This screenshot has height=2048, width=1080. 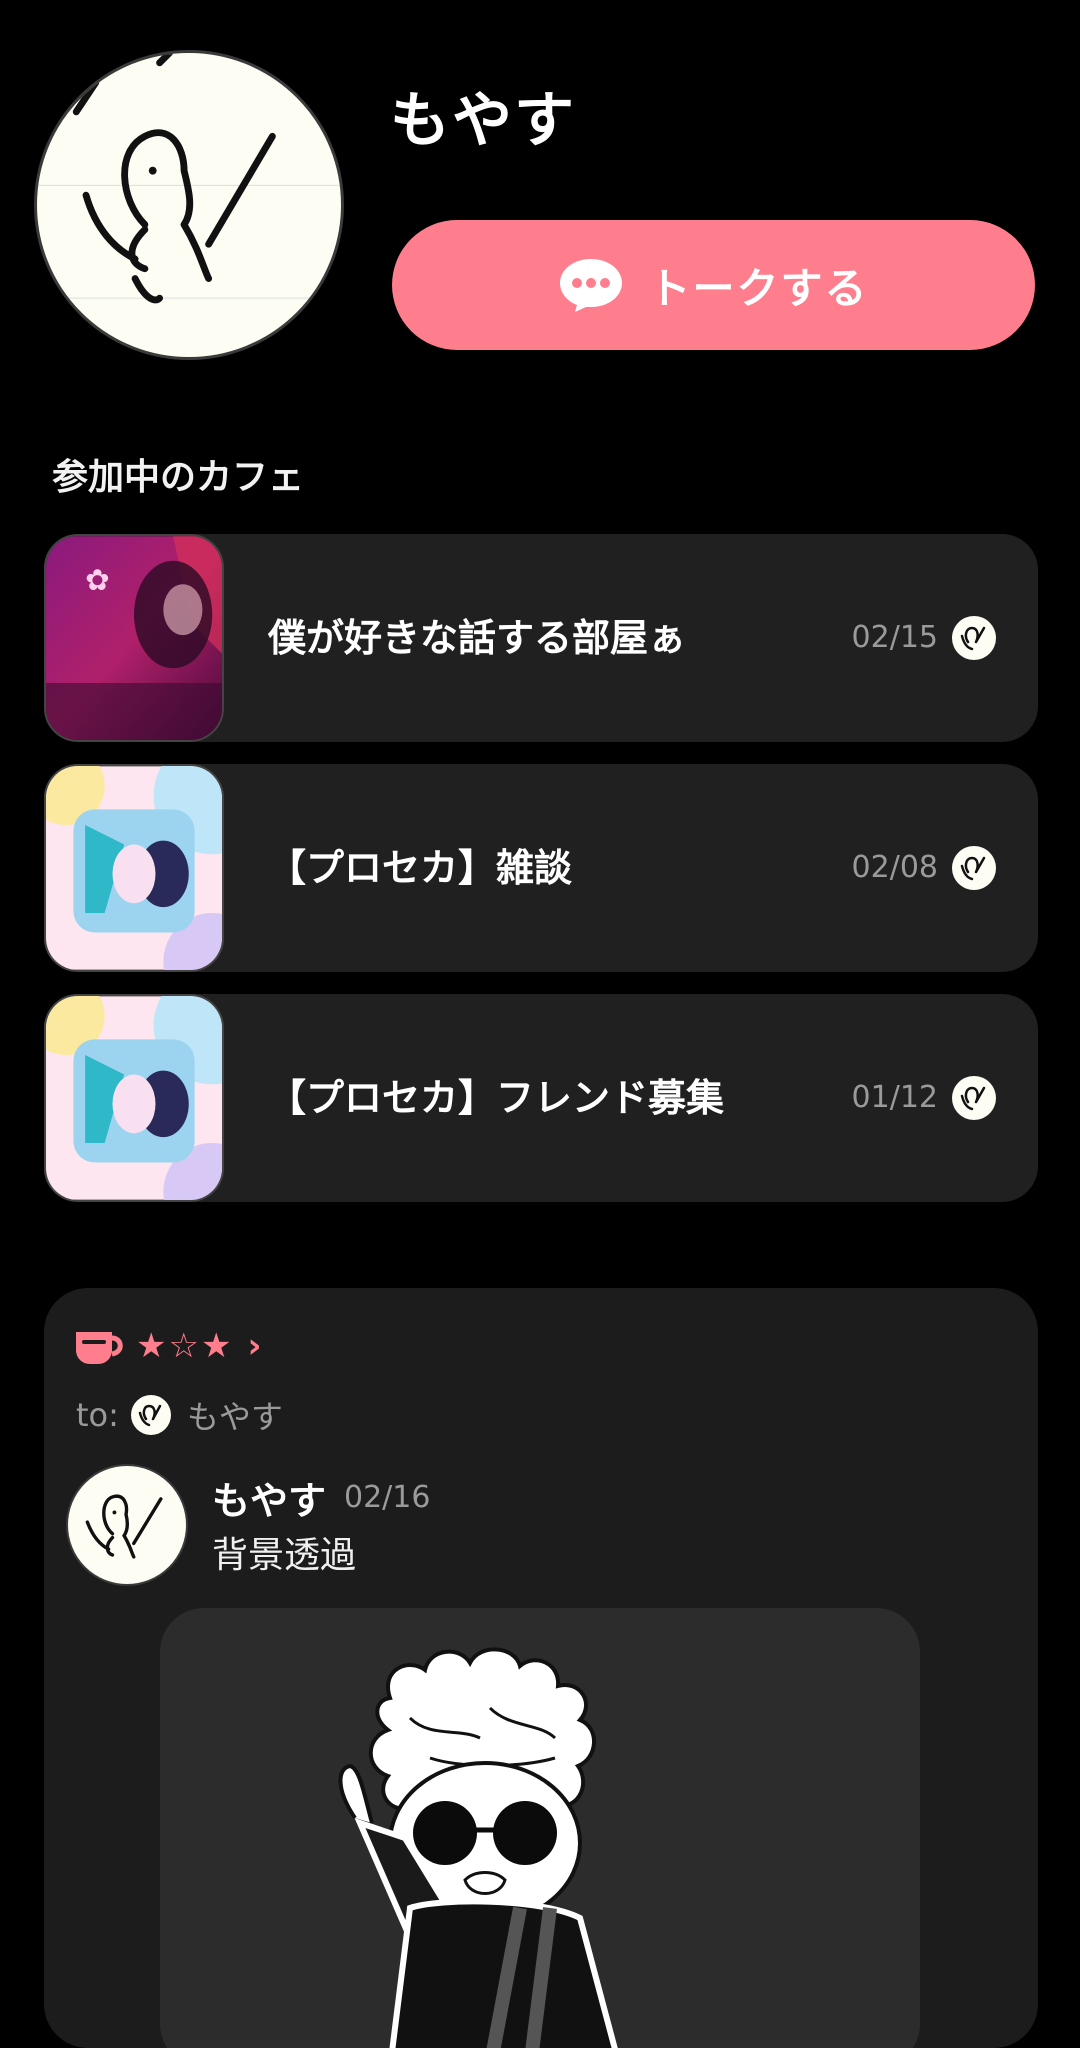 I want to click on post-author-name: もやす, so click(x=269, y=1501).